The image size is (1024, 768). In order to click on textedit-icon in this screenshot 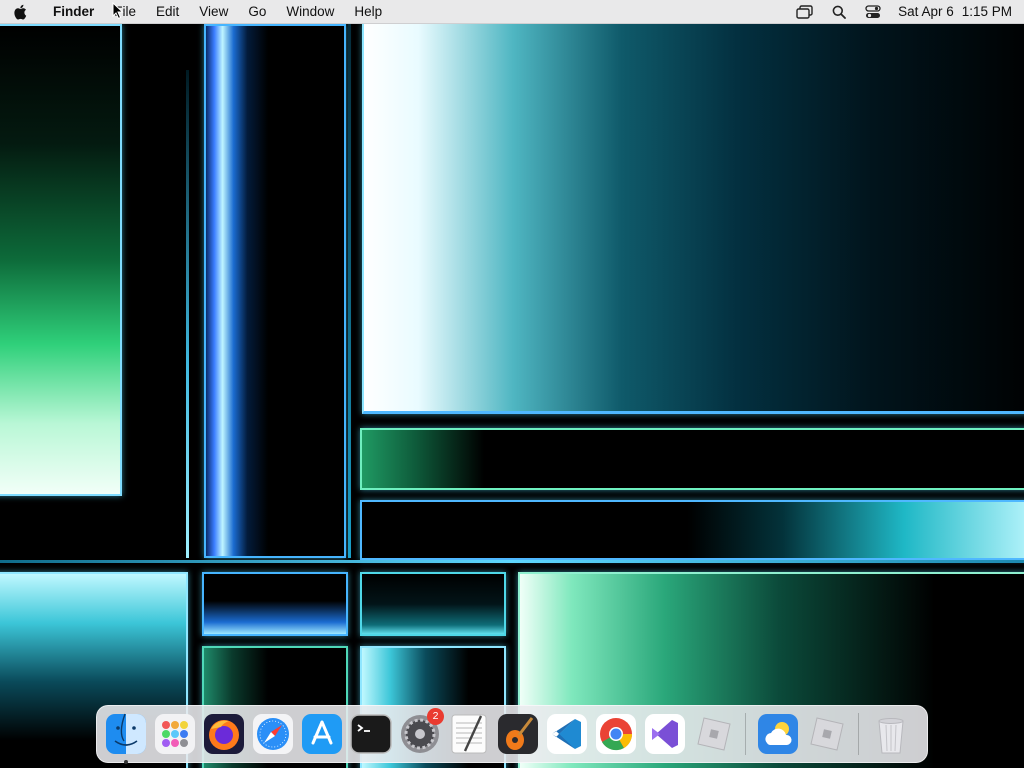, I will do `click(468, 734)`.